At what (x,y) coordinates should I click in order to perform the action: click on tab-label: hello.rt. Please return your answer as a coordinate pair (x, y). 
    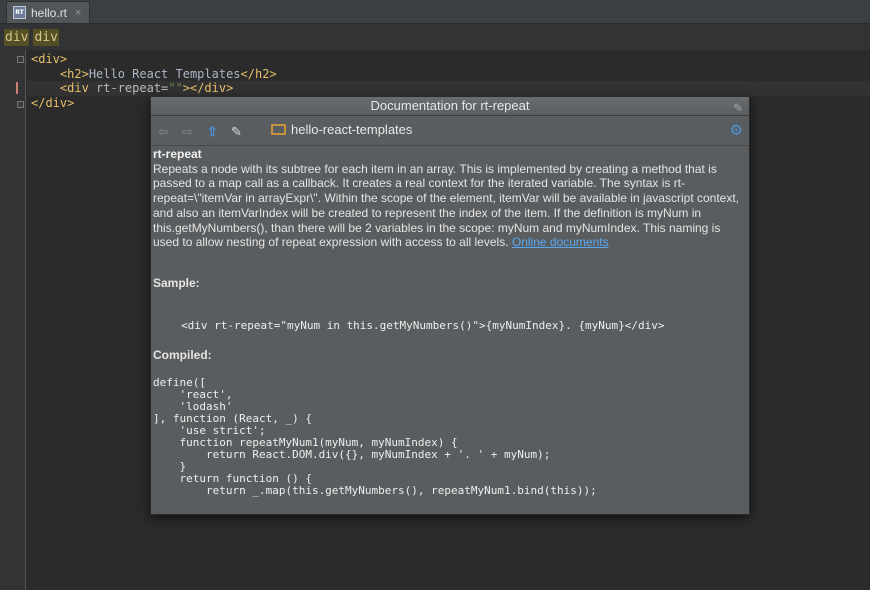
    Looking at the image, I should click on (49, 12).